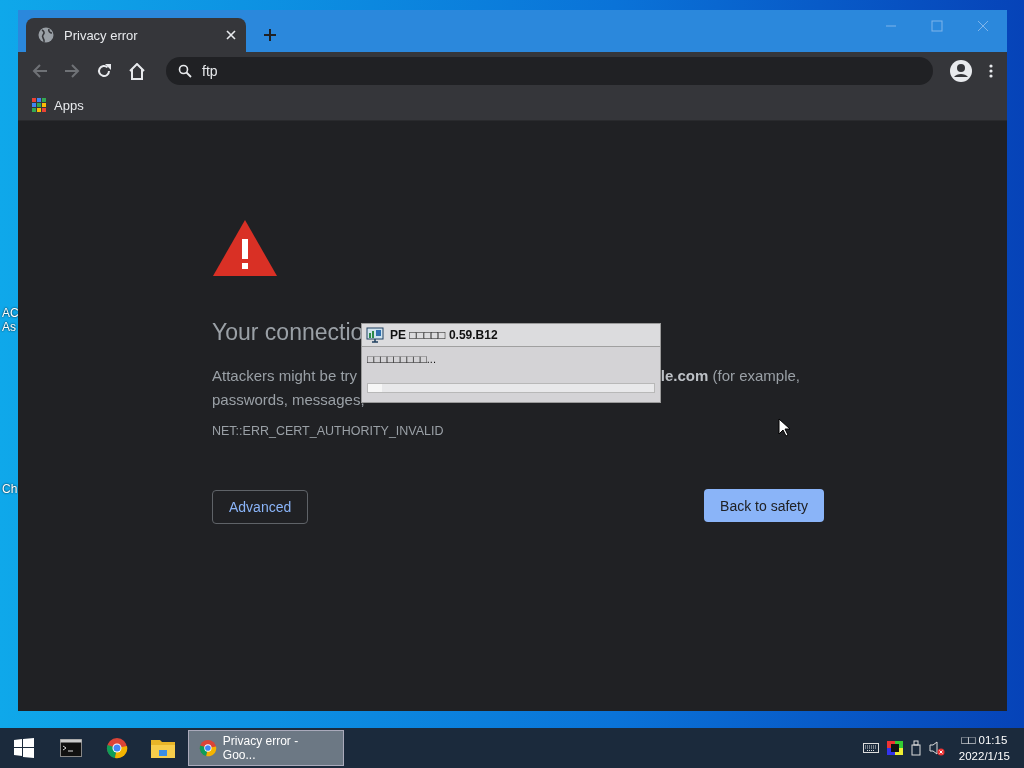  Describe the element at coordinates (984, 748) in the screenshot. I see `clock: □□ 01:15 2022/1/15` at that location.